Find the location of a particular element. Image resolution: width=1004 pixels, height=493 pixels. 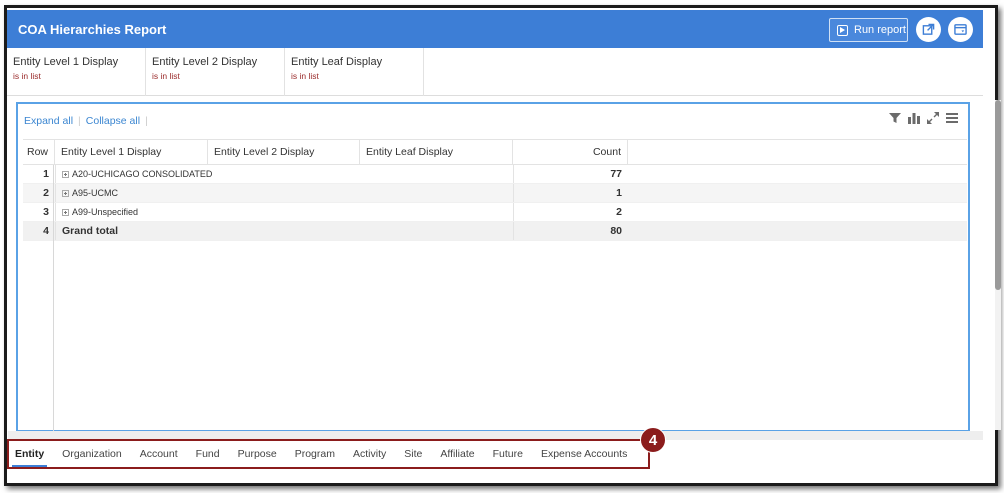

filter-icon is located at coordinates (895, 118).